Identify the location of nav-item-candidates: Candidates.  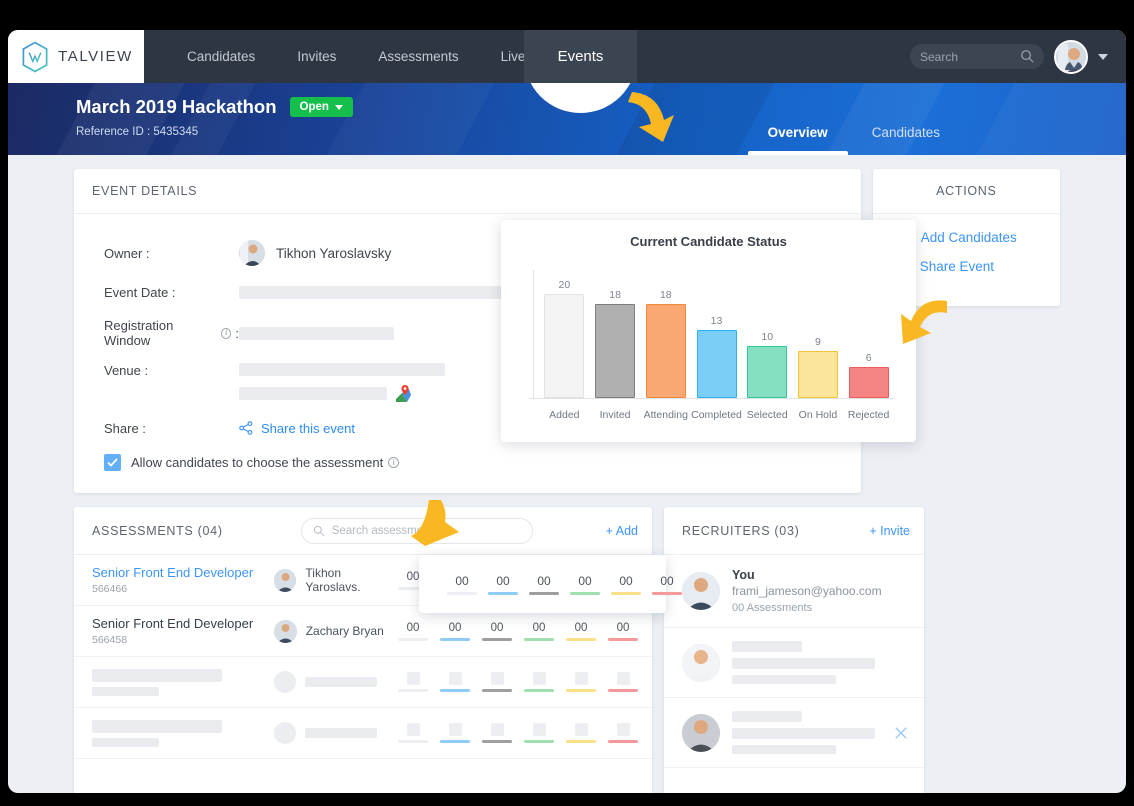
(221, 56).